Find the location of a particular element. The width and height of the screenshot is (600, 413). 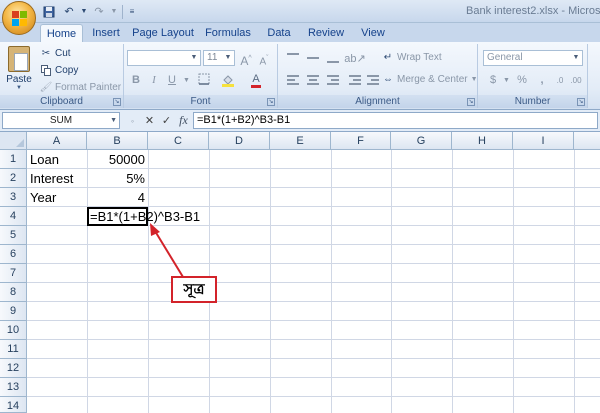

row-header-8: 8 is located at coordinates (13, 292).